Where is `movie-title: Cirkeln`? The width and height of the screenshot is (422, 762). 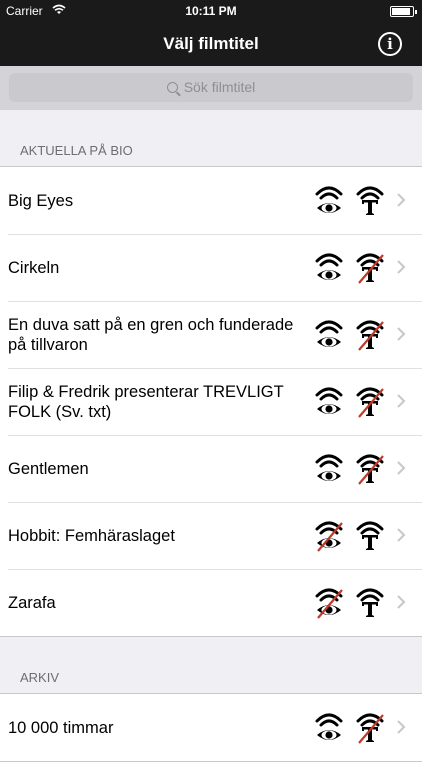 movie-title: Cirkeln is located at coordinates (34, 267).